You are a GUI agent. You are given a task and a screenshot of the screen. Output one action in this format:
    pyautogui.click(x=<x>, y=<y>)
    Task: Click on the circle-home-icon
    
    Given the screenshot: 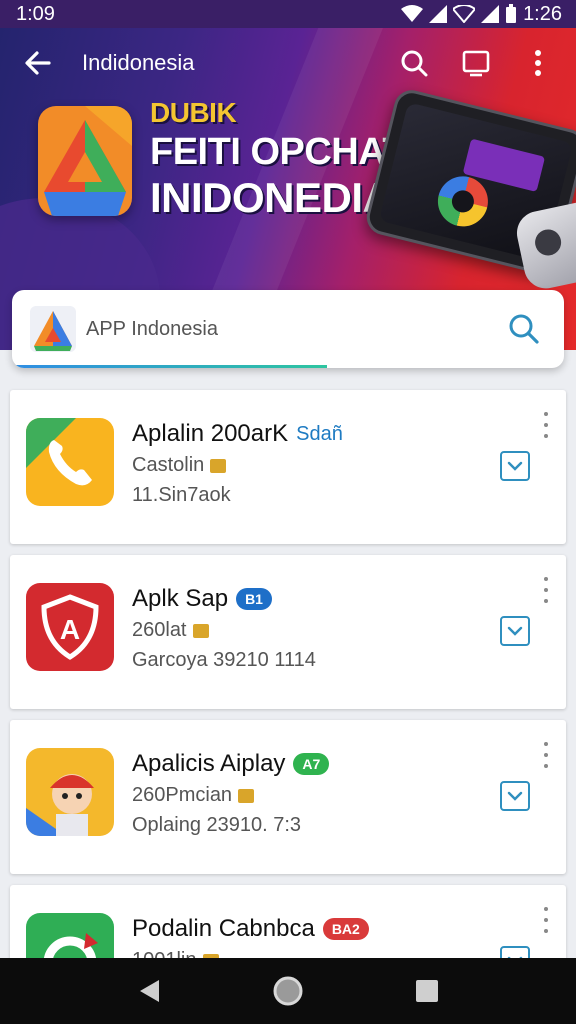 What is the action you would take?
    pyautogui.click(x=288, y=991)
    